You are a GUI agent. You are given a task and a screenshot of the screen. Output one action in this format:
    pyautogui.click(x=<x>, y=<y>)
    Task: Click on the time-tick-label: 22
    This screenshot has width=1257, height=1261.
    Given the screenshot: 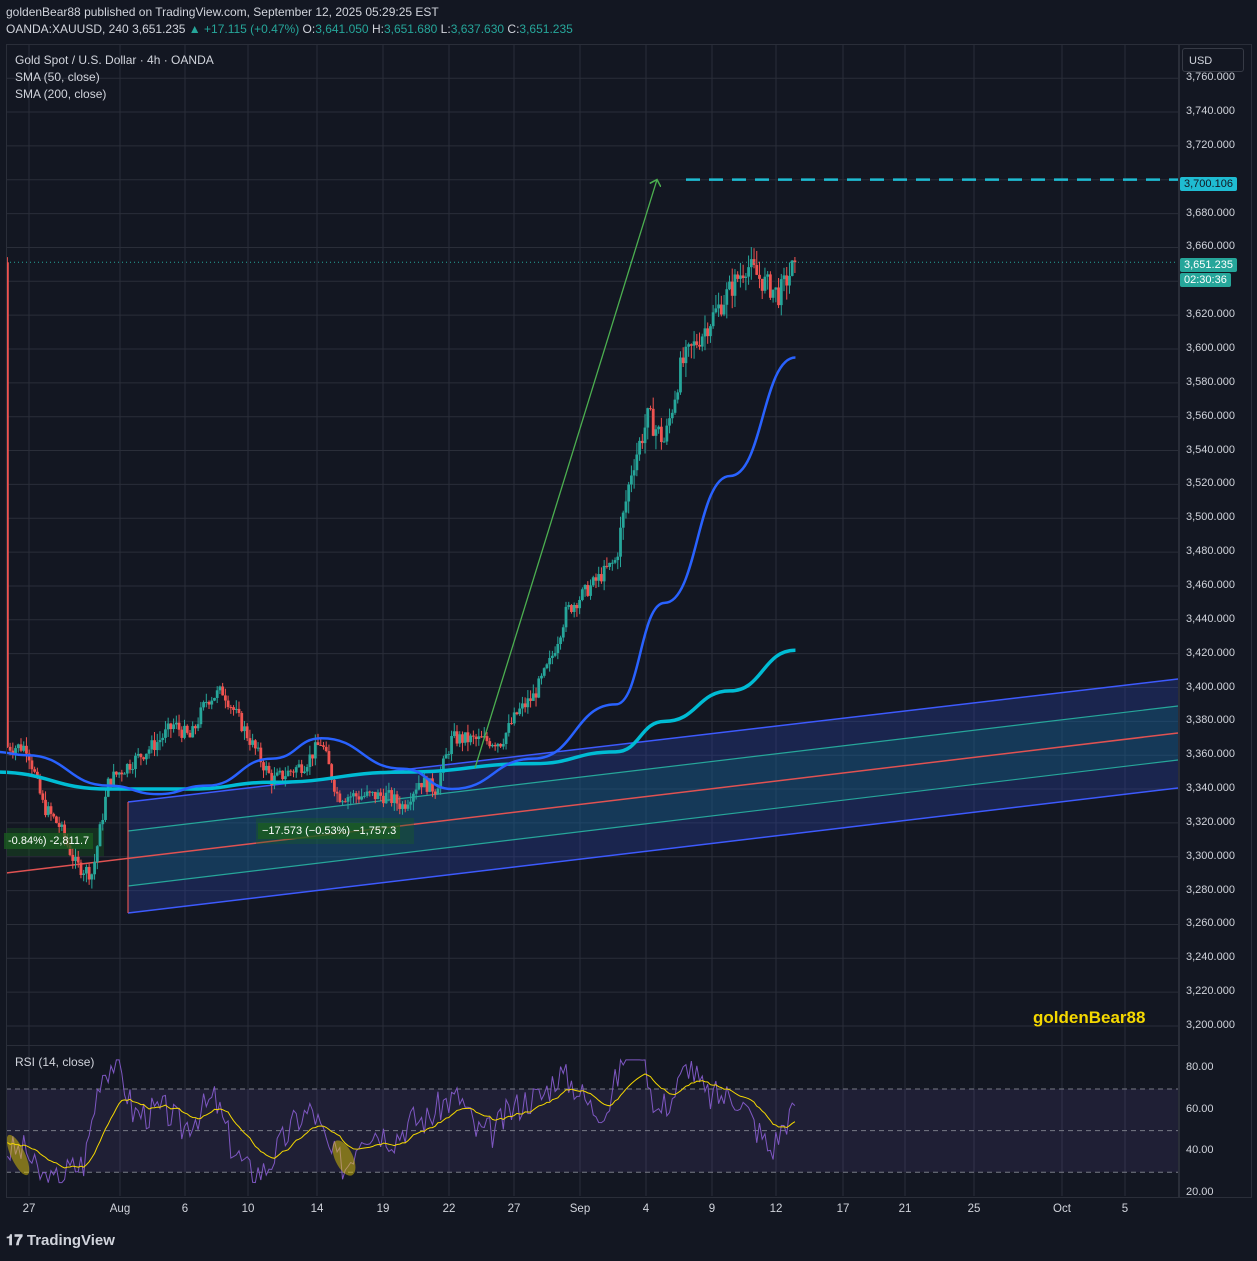 What is the action you would take?
    pyautogui.click(x=449, y=1209)
    